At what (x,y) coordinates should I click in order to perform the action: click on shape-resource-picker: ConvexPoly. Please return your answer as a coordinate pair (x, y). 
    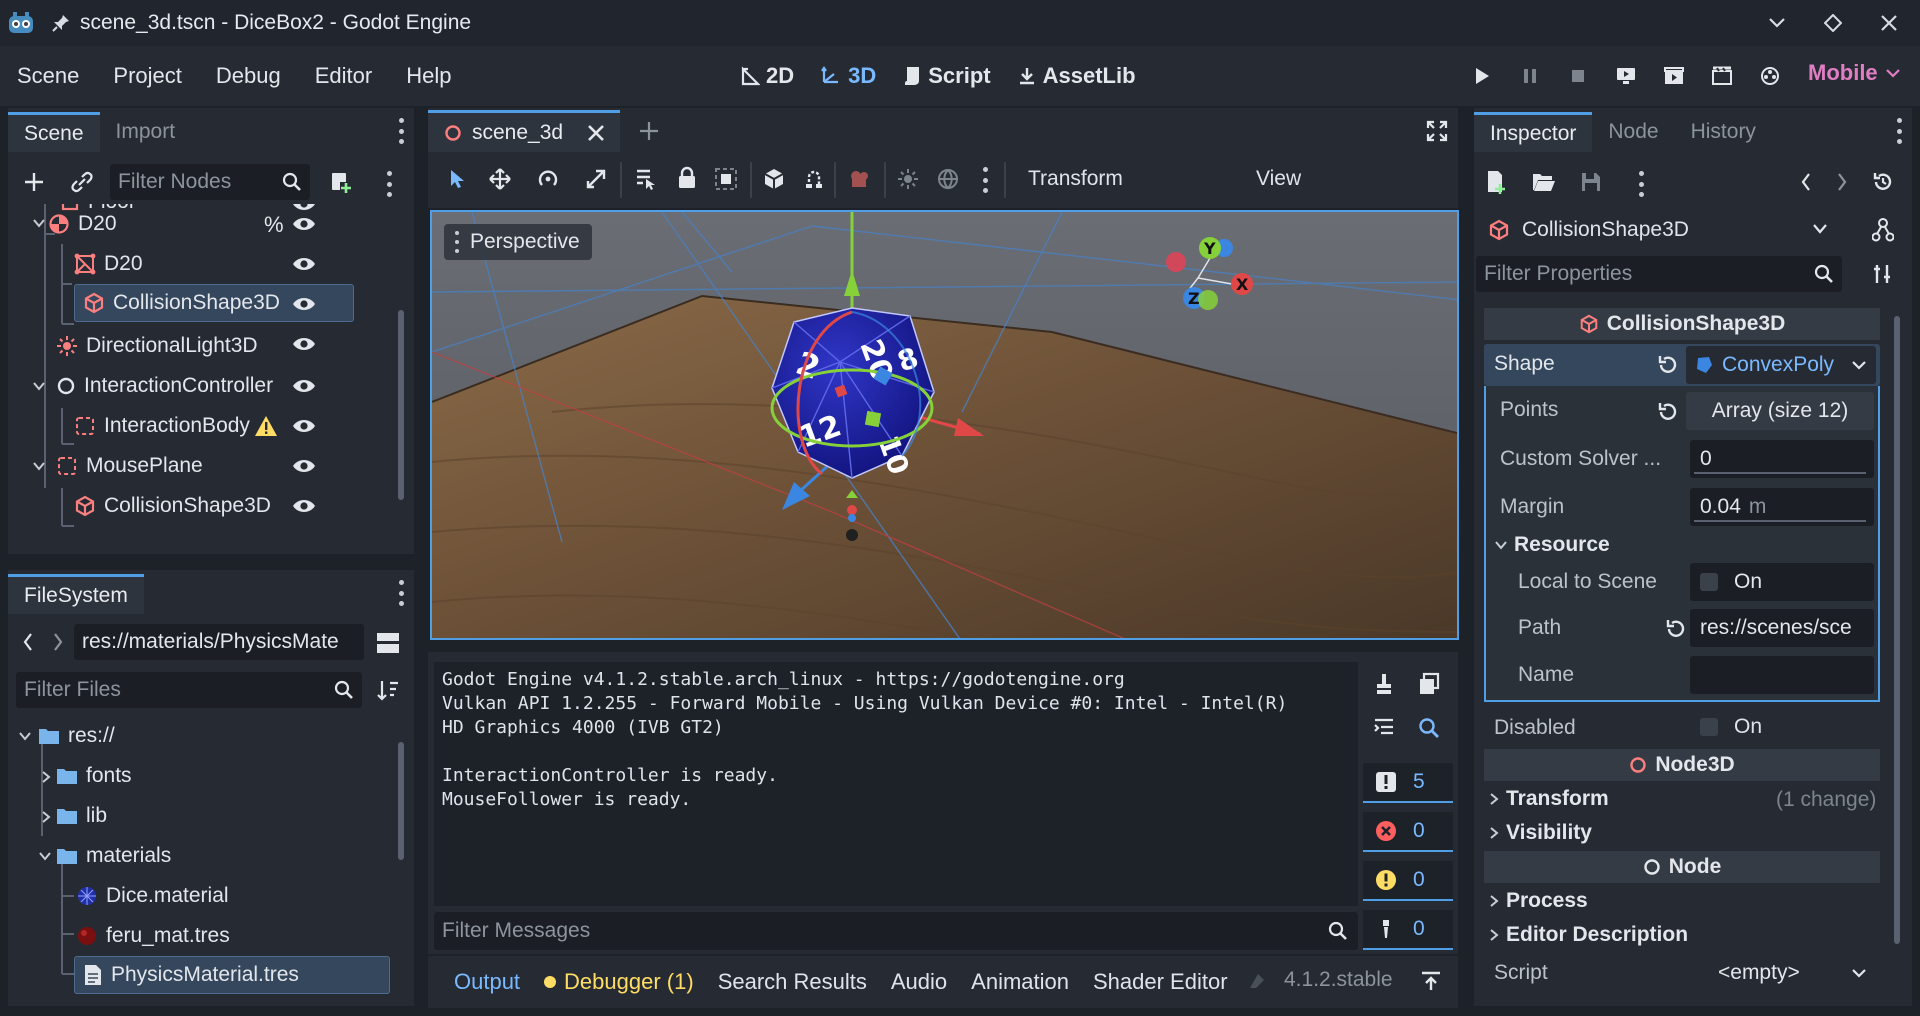
    Looking at the image, I should click on (1781, 365).